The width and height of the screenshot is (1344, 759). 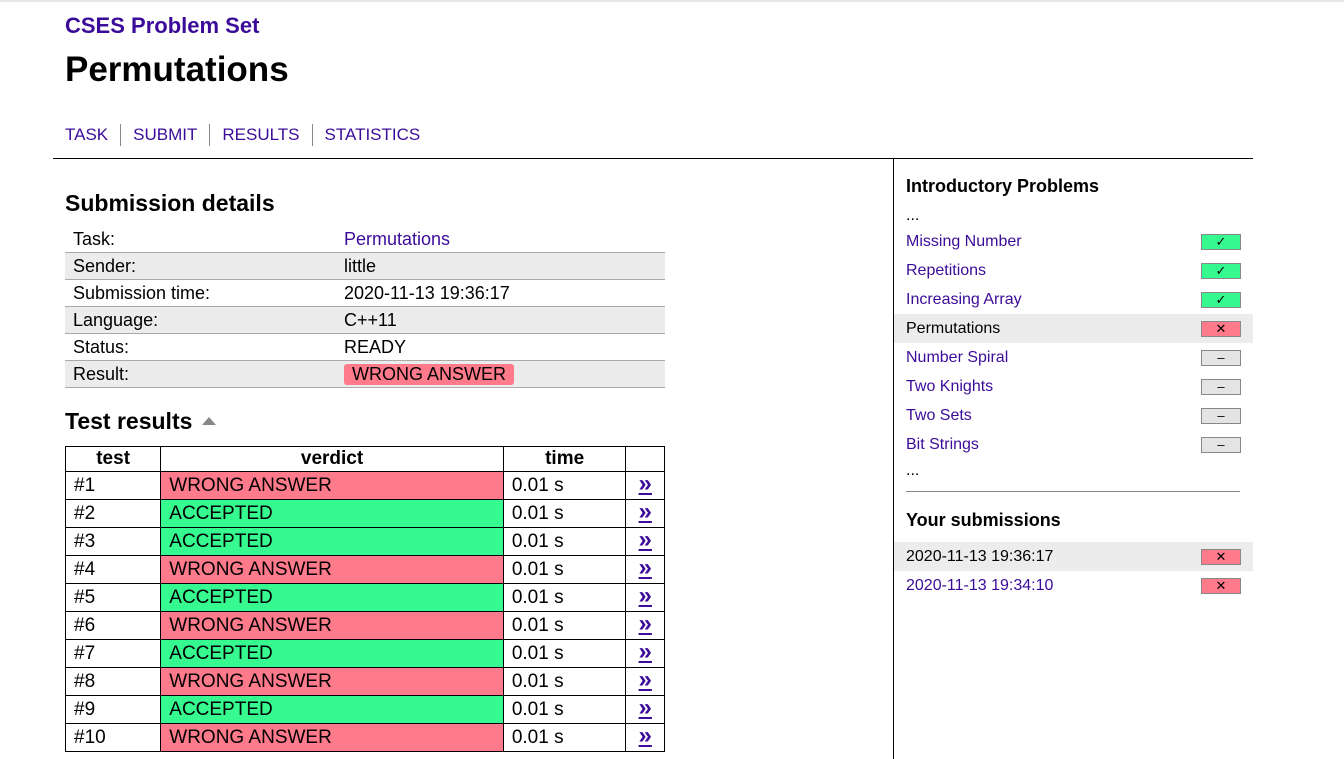 What do you see at coordinates (1073, 585) in the screenshot?
I see `submission-item: 2020-11-13 19:34:10 ✕` at bounding box center [1073, 585].